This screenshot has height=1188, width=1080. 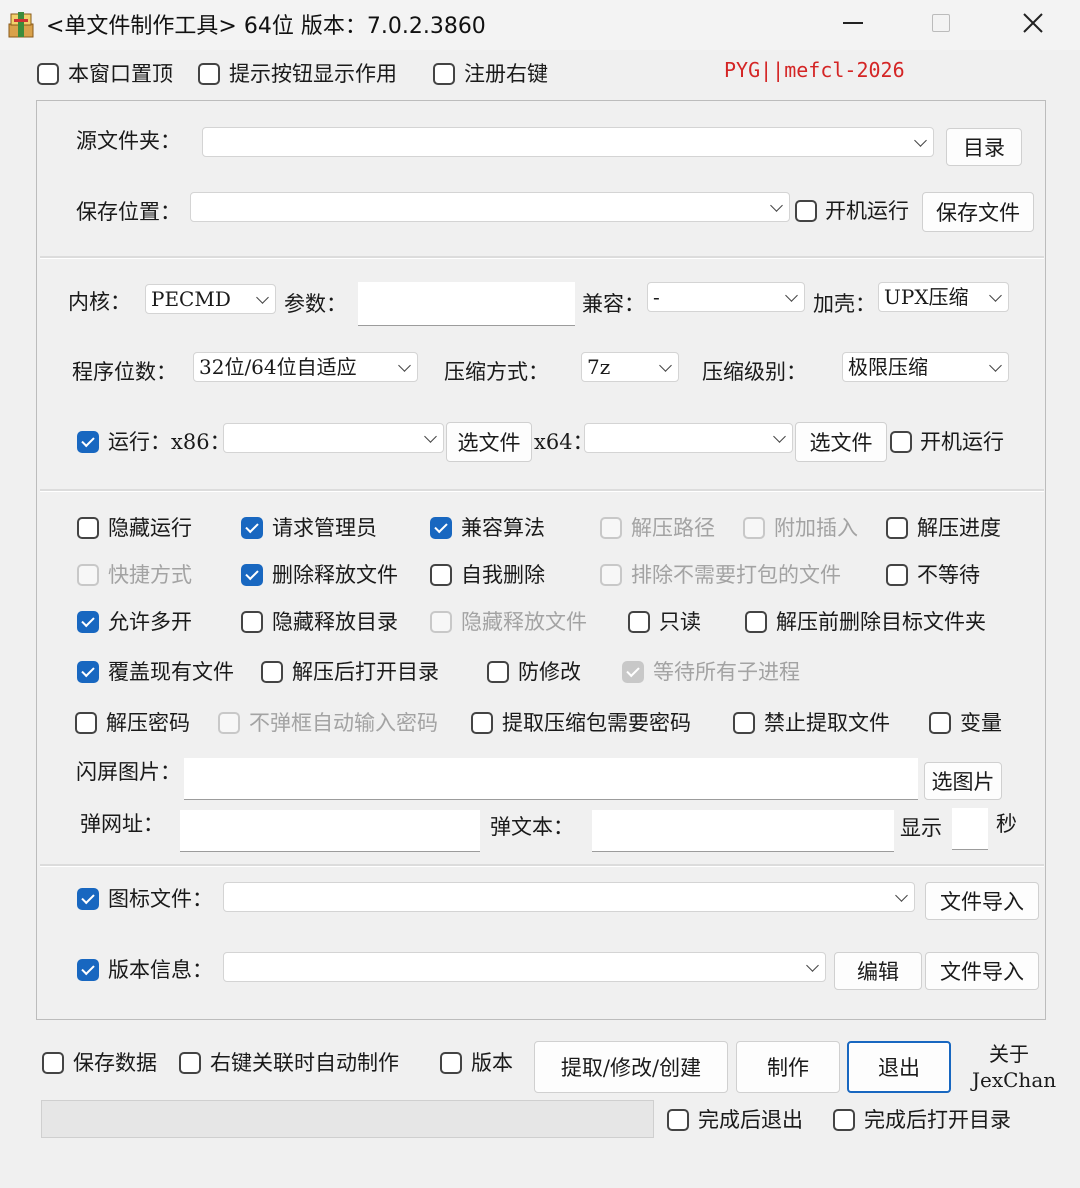 What do you see at coordinates (48, 74) in the screenshot?
I see `topmost-checkbox` at bounding box center [48, 74].